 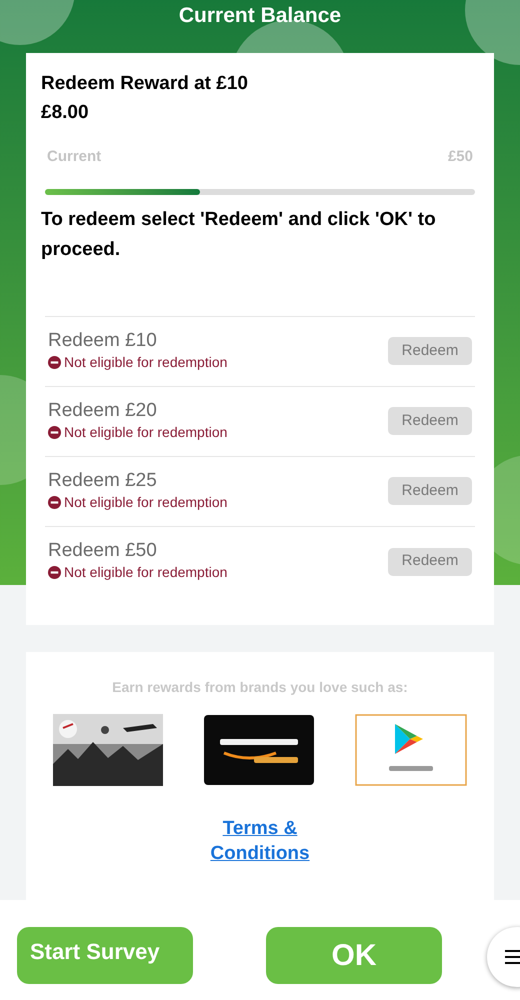 What do you see at coordinates (512, 957) in the screenshot?
I see `menu-icon` at bounding box center [512, 957].